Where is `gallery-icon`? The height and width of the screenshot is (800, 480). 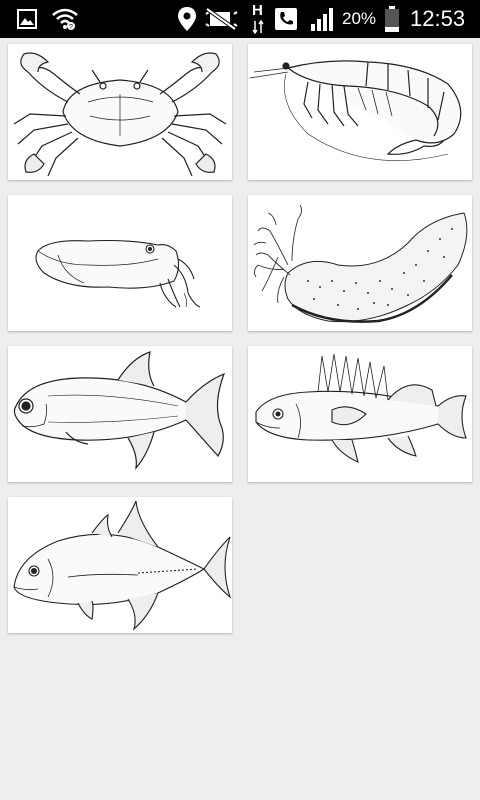 gallery-icon is located at coordinates (27, 19).